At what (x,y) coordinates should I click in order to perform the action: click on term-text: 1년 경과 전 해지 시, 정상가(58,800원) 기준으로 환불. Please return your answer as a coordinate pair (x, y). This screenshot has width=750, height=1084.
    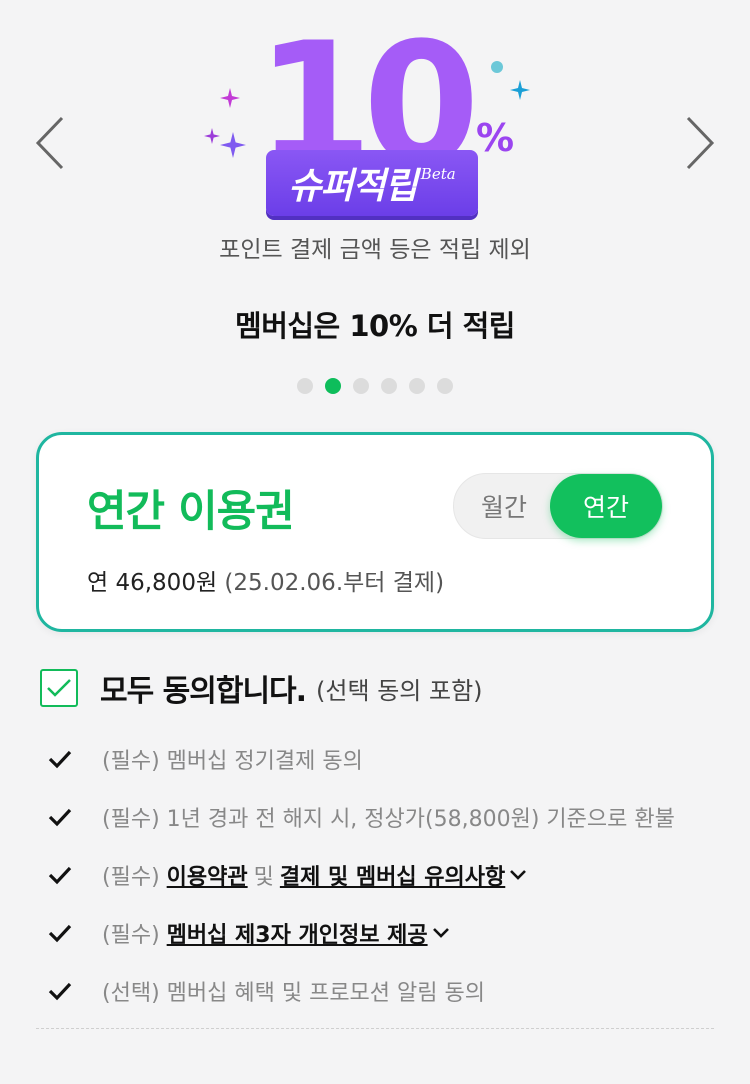
    Looking at the image, I should click on (420, 819).